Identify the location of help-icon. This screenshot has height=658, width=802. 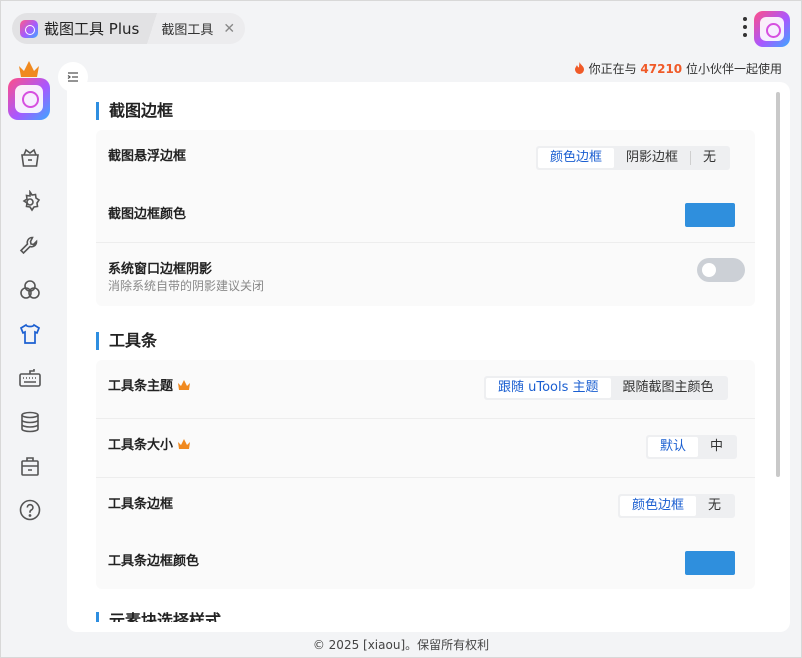
(30, 510).